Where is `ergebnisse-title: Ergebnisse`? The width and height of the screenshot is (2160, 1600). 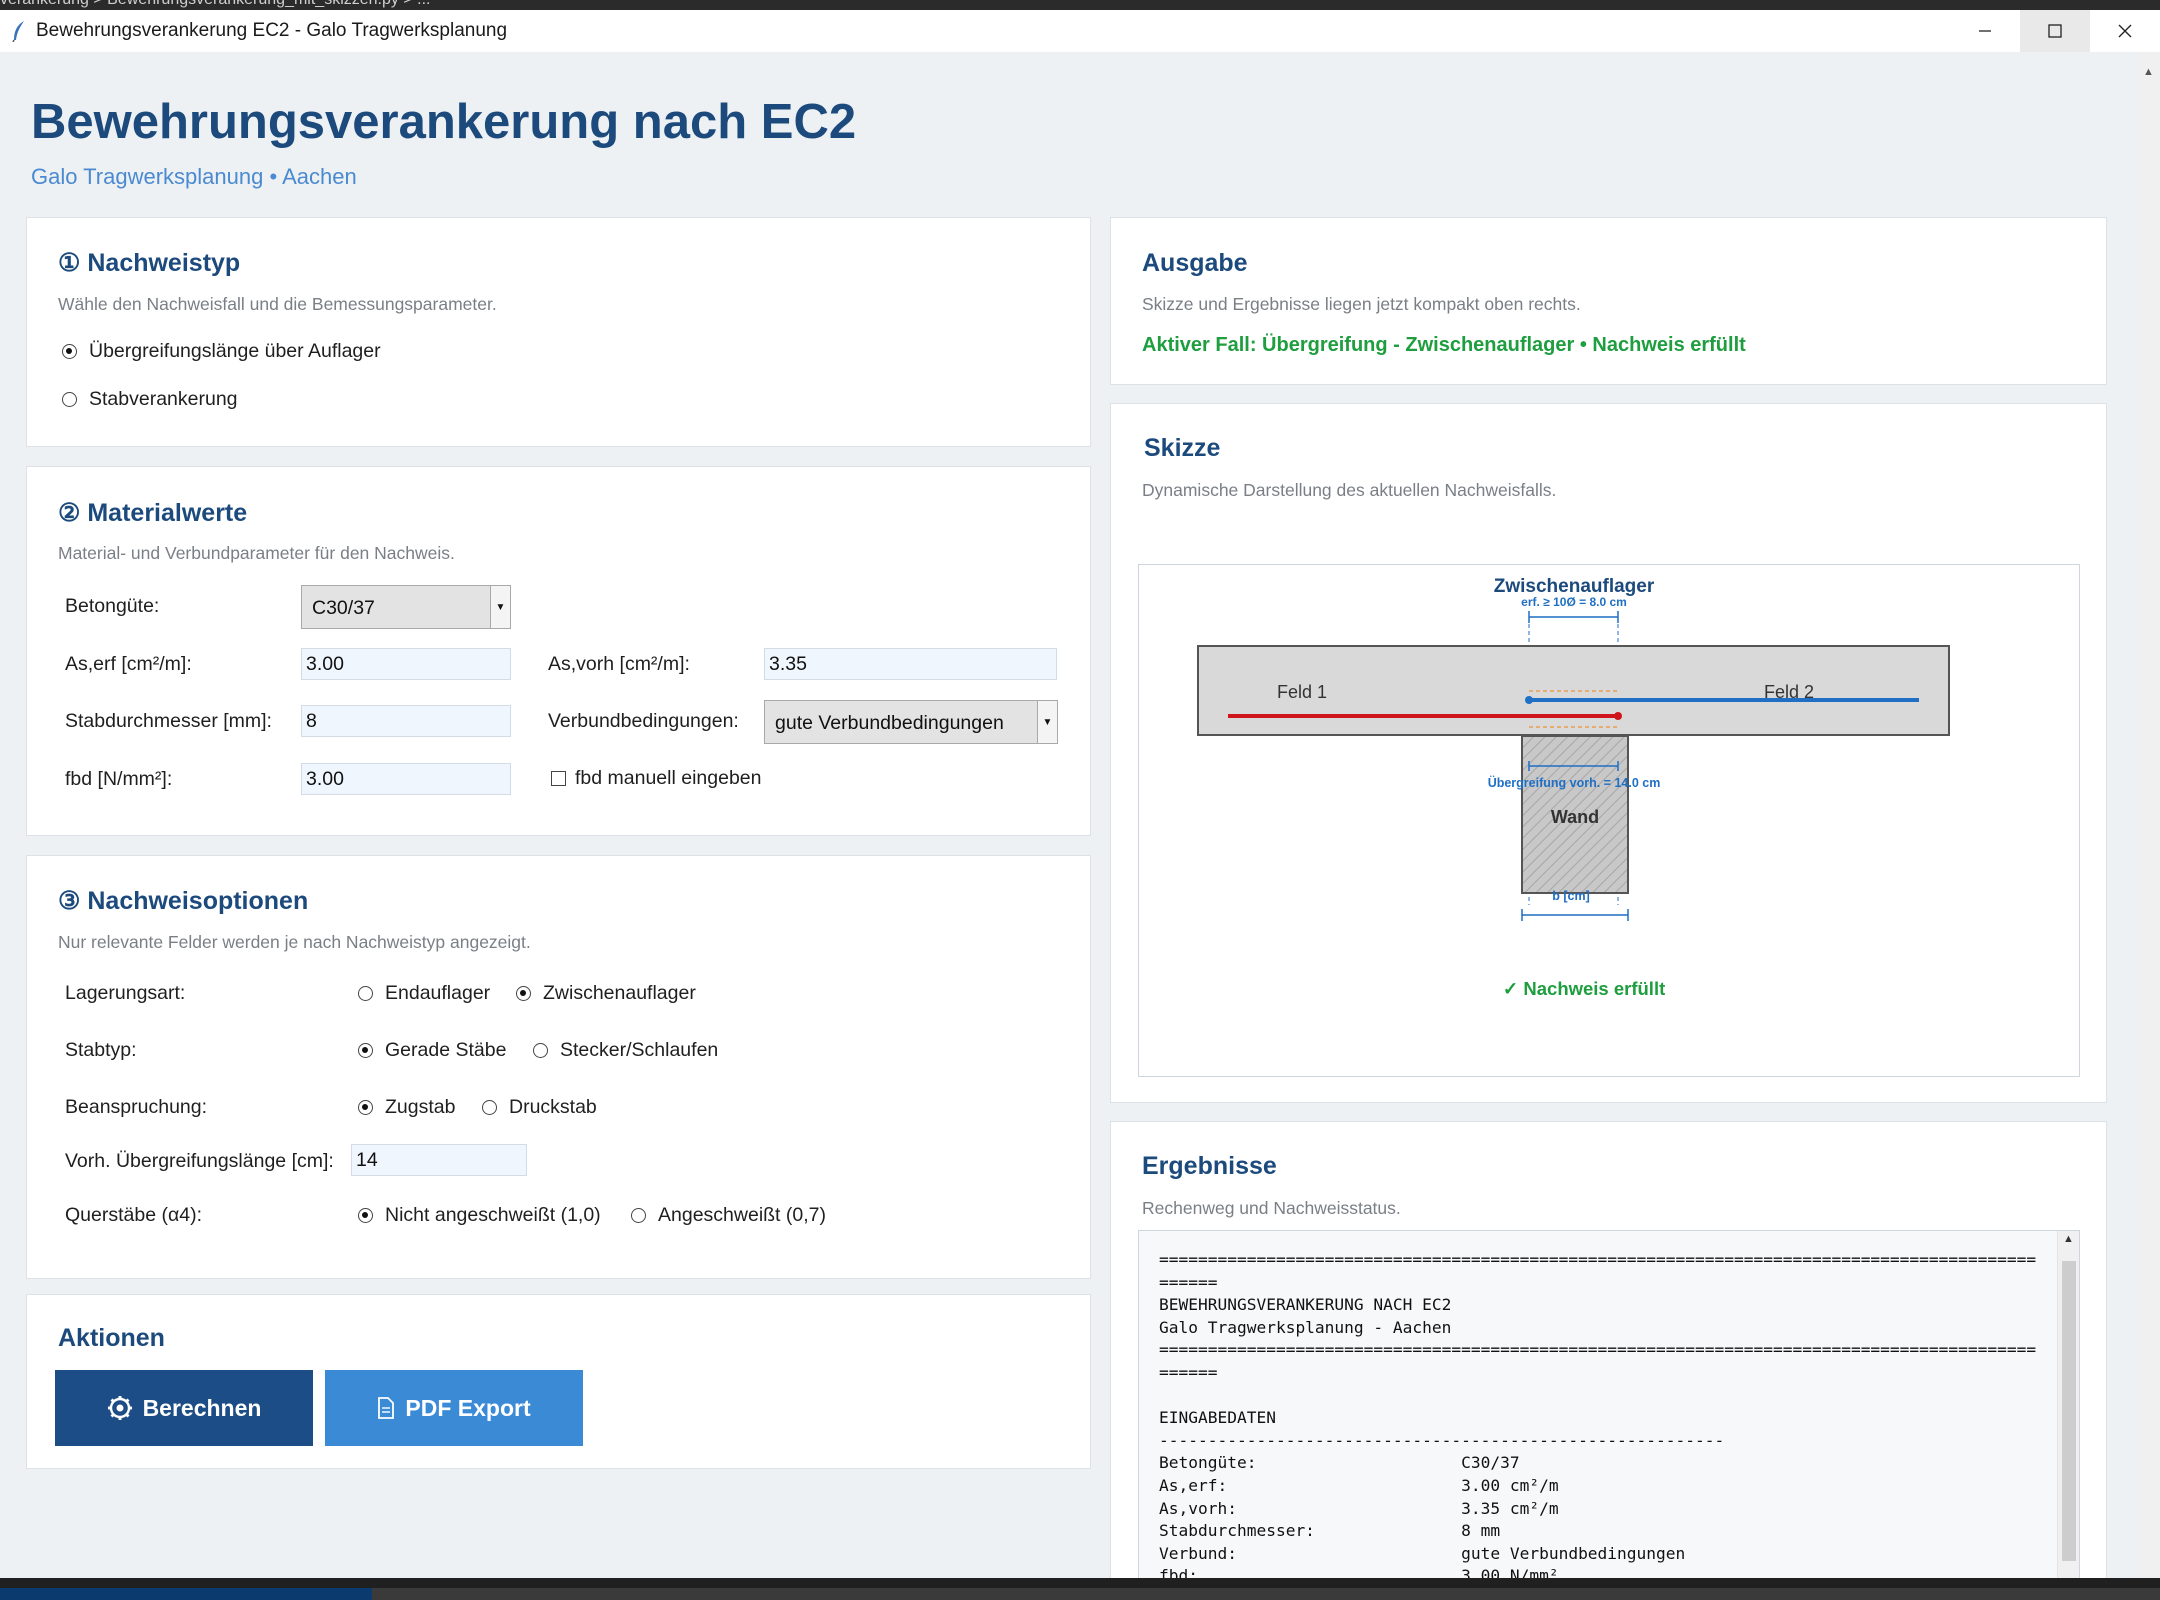 ergebnisse-title: Ergebnisse is located at coordinates (1209, 1166).